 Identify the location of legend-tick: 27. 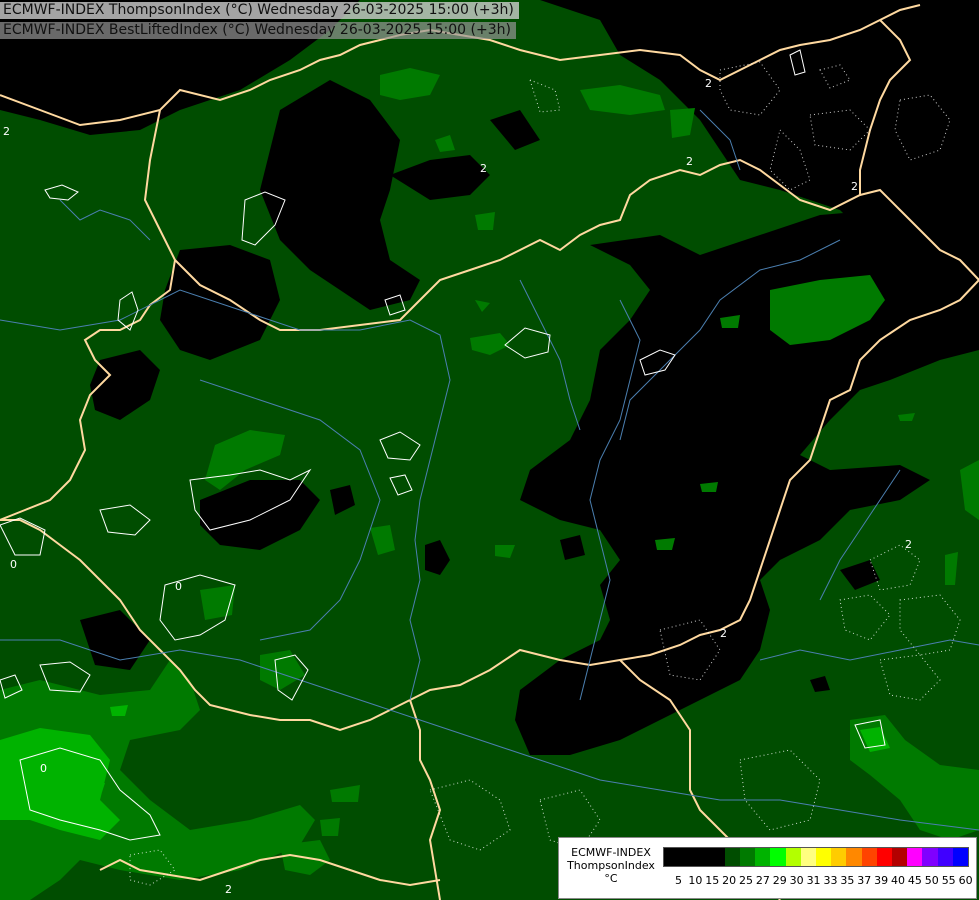
(762, 880).